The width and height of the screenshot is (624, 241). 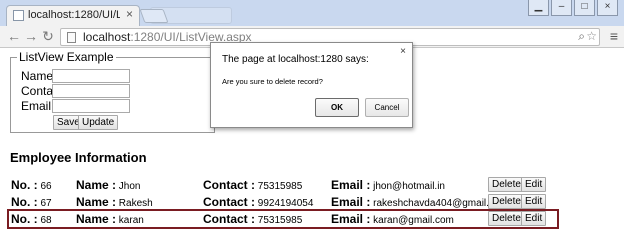 I want to click on browser-tab: localhost:1280/UI/ListVie ×, so click(x=73, y=15).